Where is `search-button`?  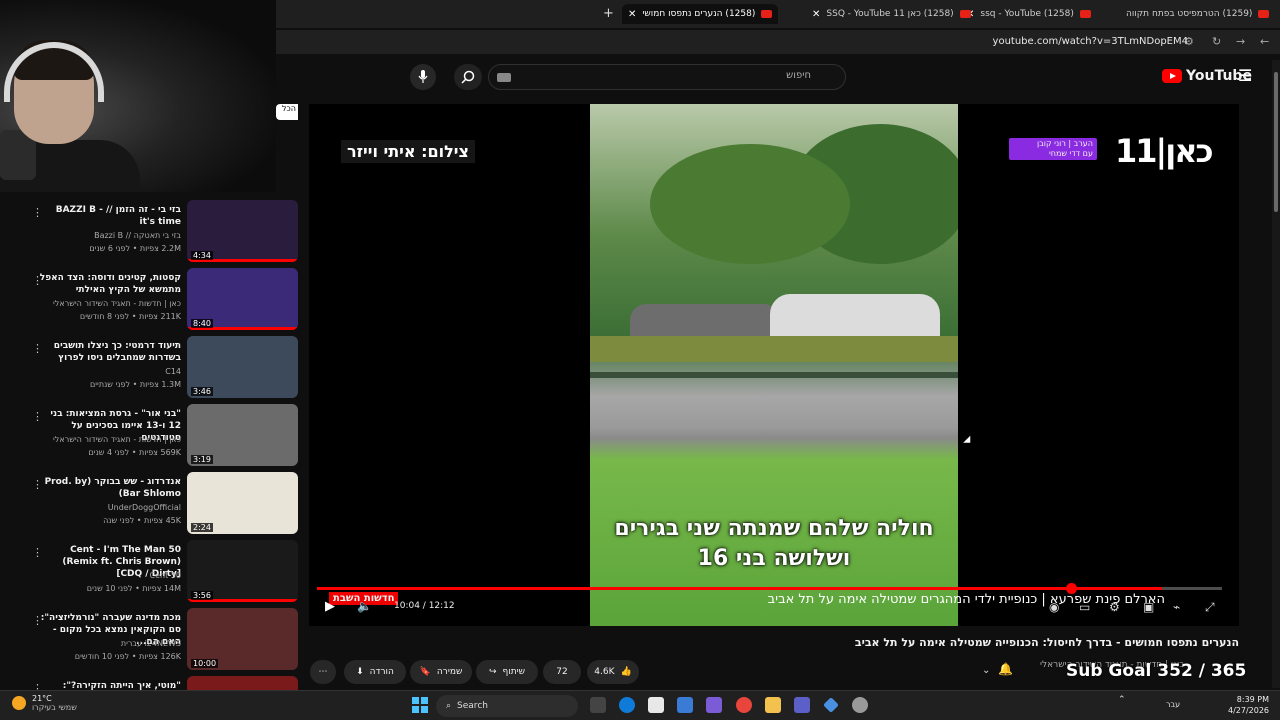 search-button is located at coordinates (468, 77).